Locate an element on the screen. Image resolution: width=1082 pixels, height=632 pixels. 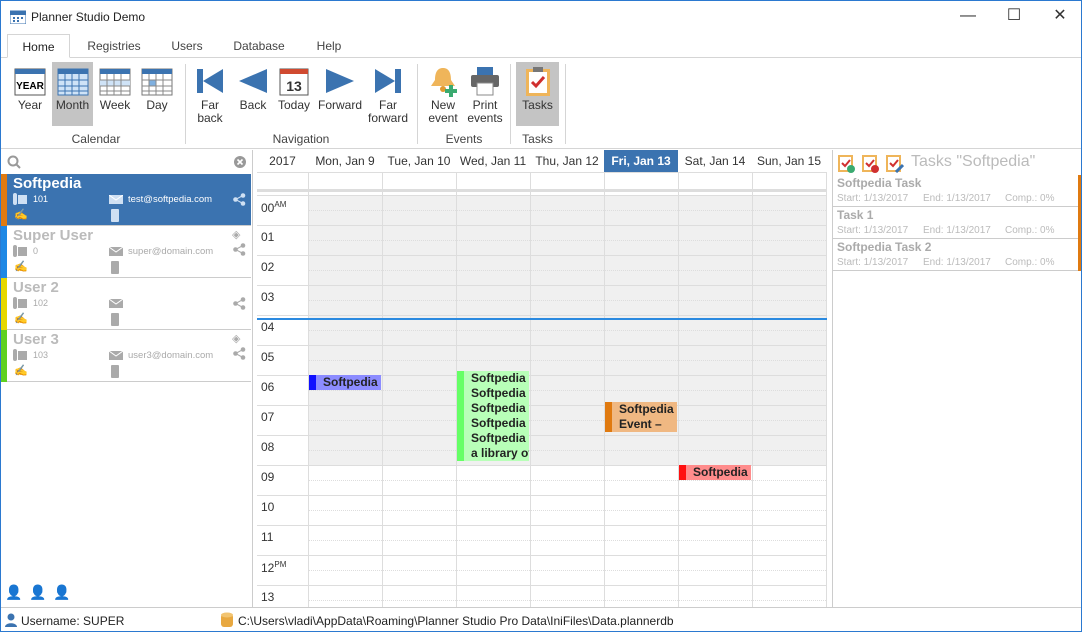
delete-user-icon: 👤 is located at coordinates (37, 592).